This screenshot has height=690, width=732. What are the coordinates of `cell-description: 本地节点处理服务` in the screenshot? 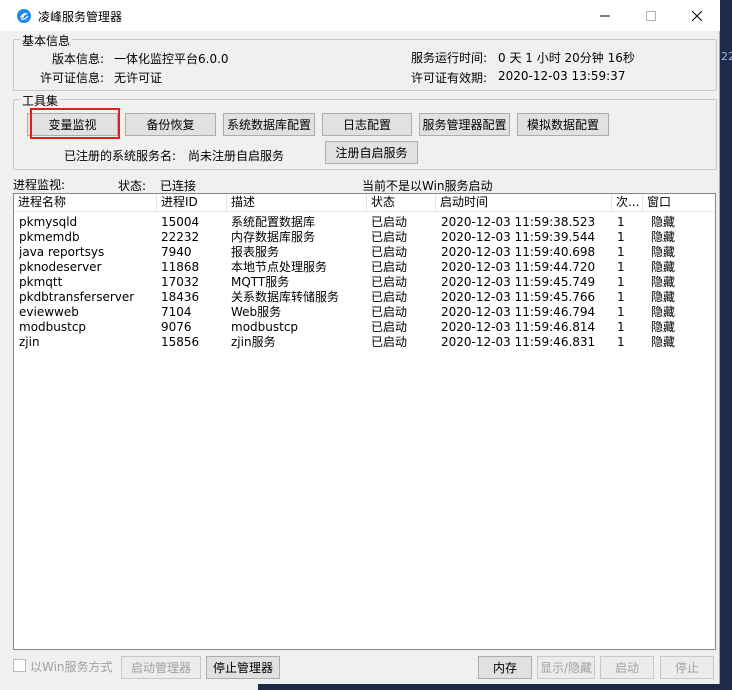 It's located at (279, 267).